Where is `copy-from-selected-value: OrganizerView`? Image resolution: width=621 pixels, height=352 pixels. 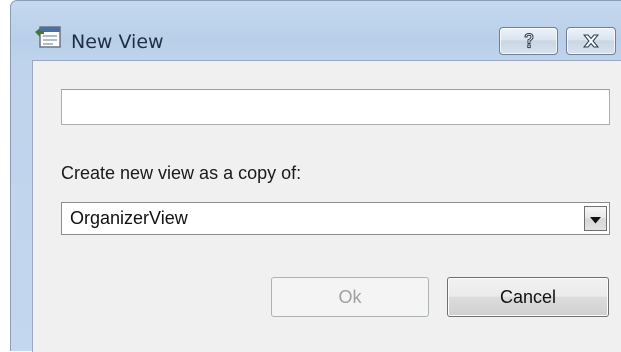 copy-from-selected-value: OrganizerView is located at coordinates (129, 218).